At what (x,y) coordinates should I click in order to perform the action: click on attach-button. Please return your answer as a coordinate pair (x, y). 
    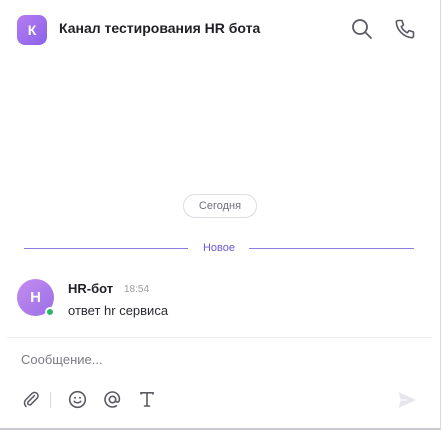
    Looking at the image, I should click on (31, 399).